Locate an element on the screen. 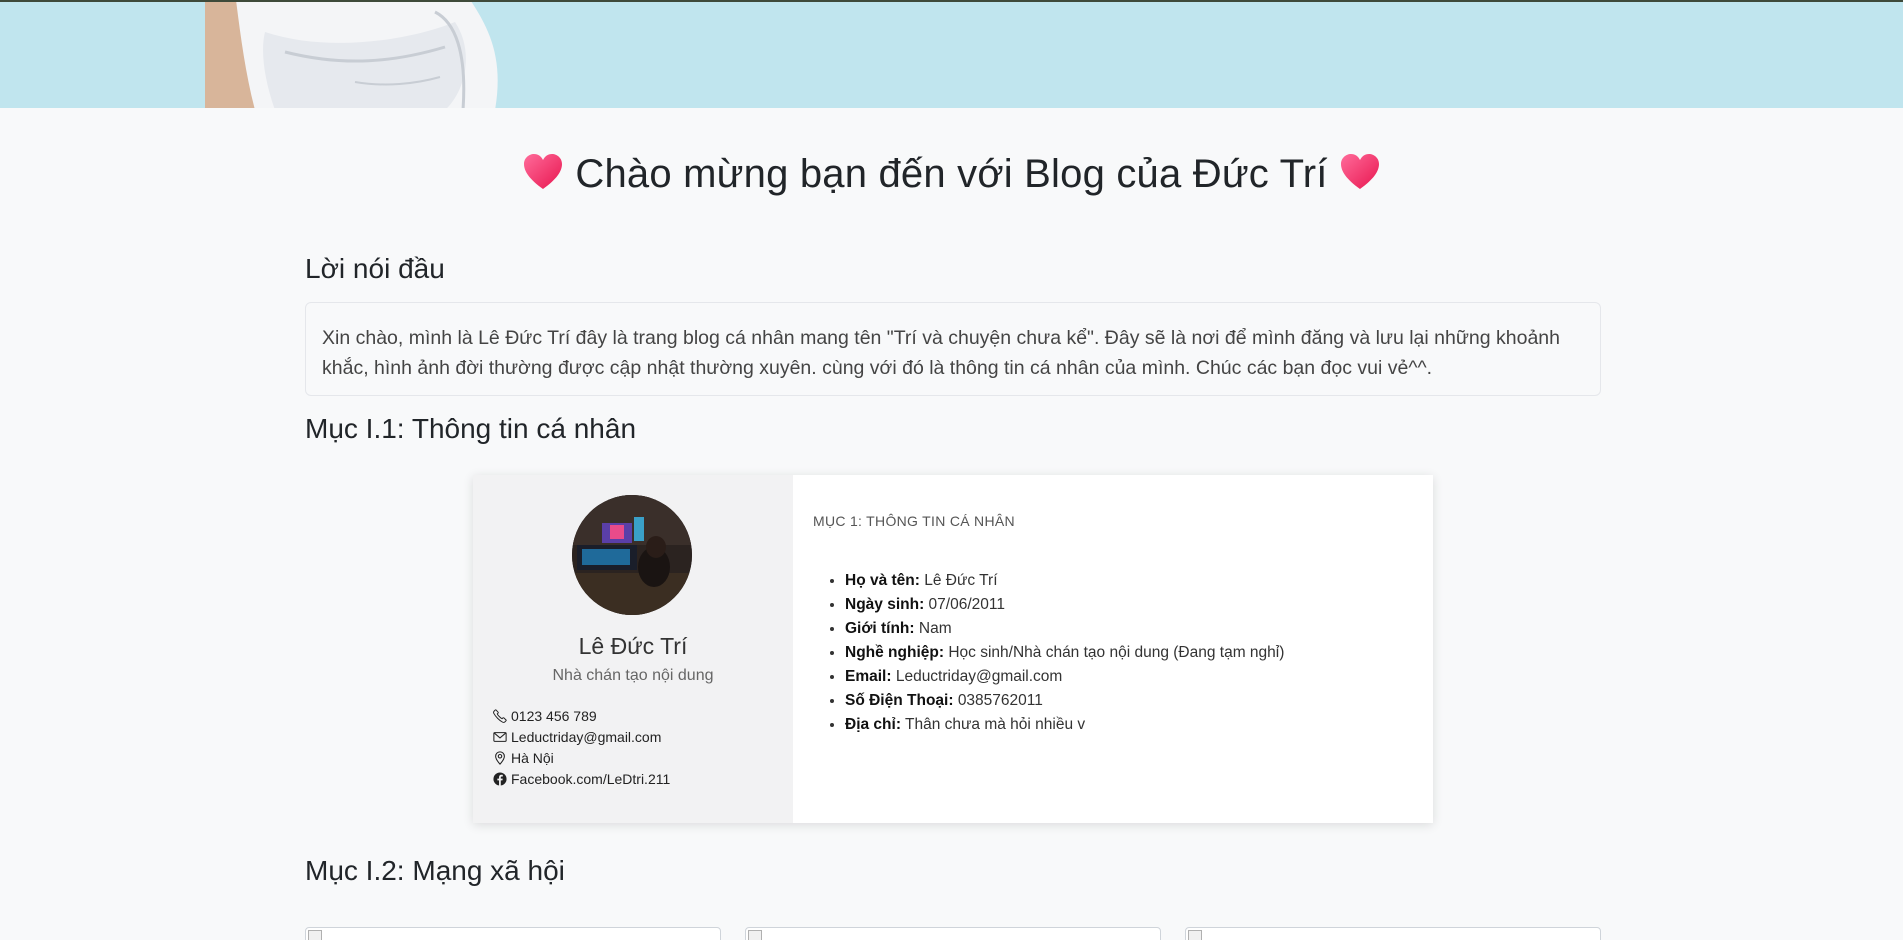  page-title: Chào mừng bạn đến với Blog của Đức Trí is located at coordinates (951, 176).